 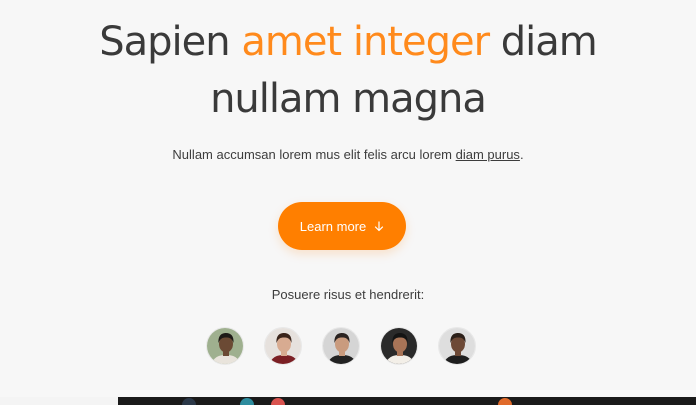 What do you see at coordinates (333, 226) in the screenshot?
I see `learn-more-label: Learn more` at bounding box center [333, 226].